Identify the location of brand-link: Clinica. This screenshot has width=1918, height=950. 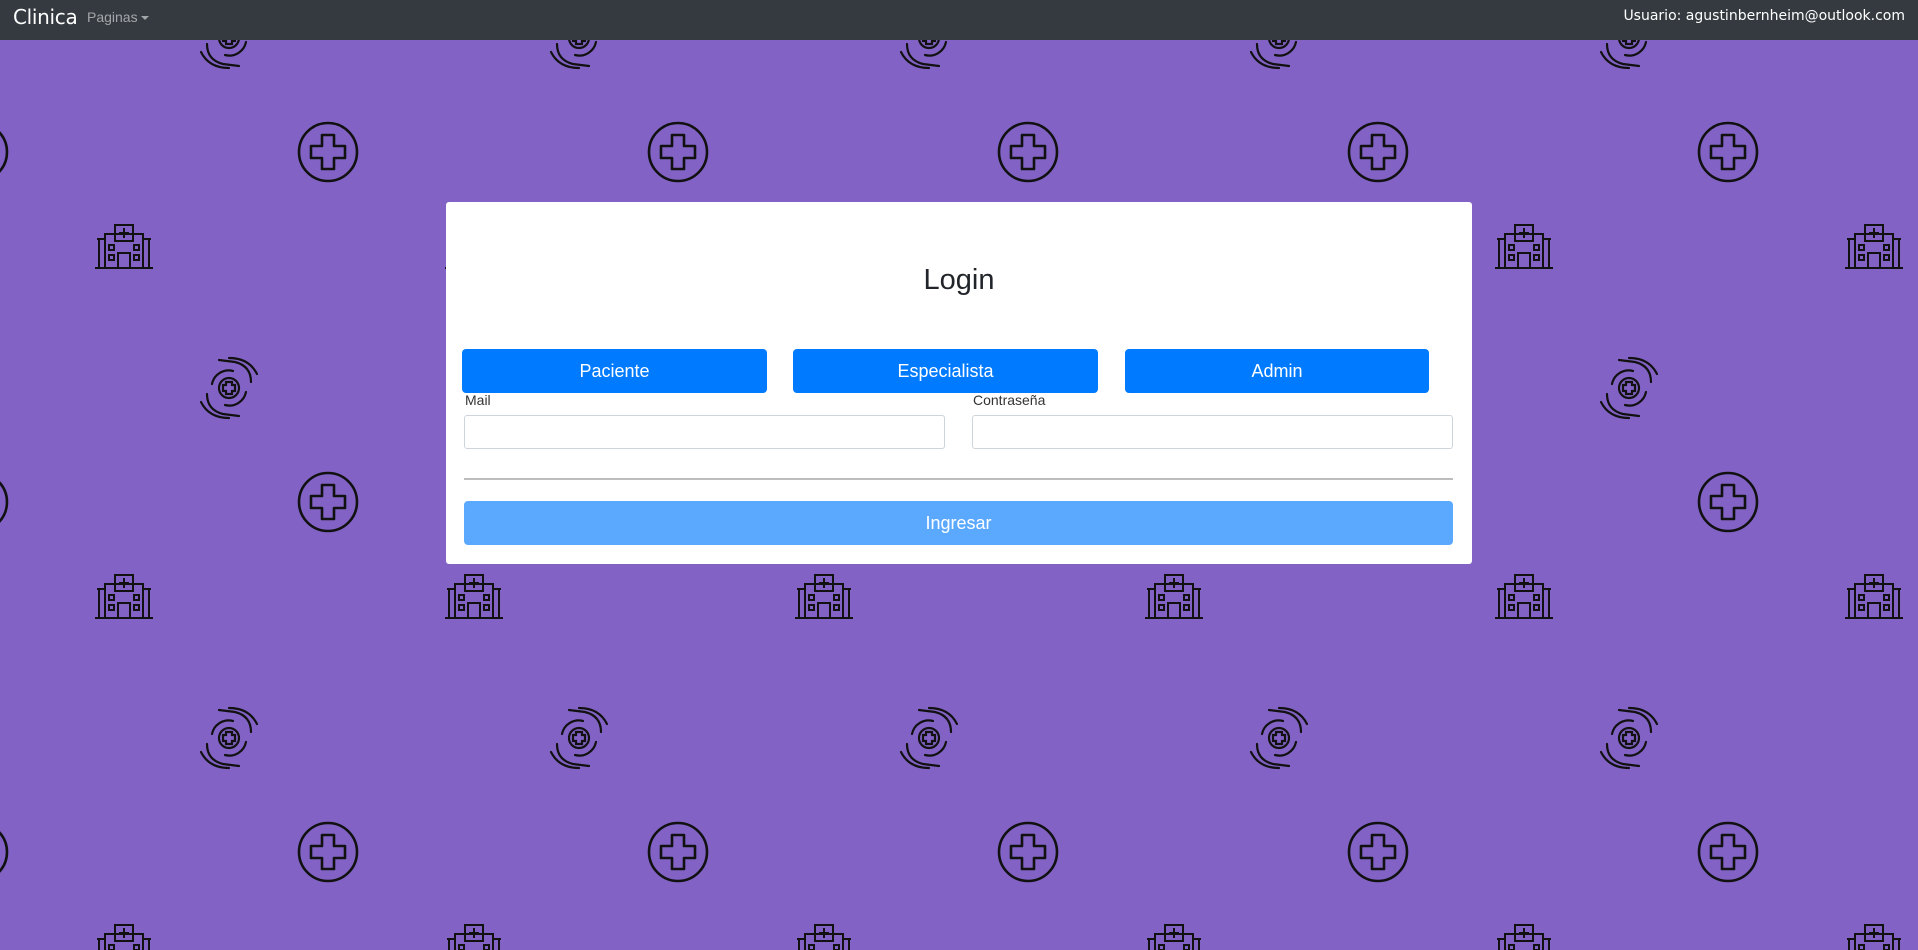
(45, 17).